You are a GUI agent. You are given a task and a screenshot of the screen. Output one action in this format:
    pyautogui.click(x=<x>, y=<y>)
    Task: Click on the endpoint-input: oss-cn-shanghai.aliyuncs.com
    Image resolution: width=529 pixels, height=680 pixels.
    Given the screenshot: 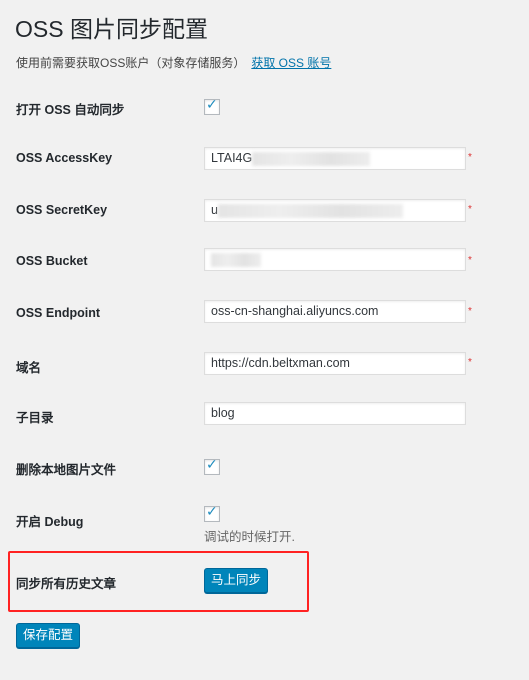 What is the action you would take?
    pyautogui.click(x=335, y=311)
    